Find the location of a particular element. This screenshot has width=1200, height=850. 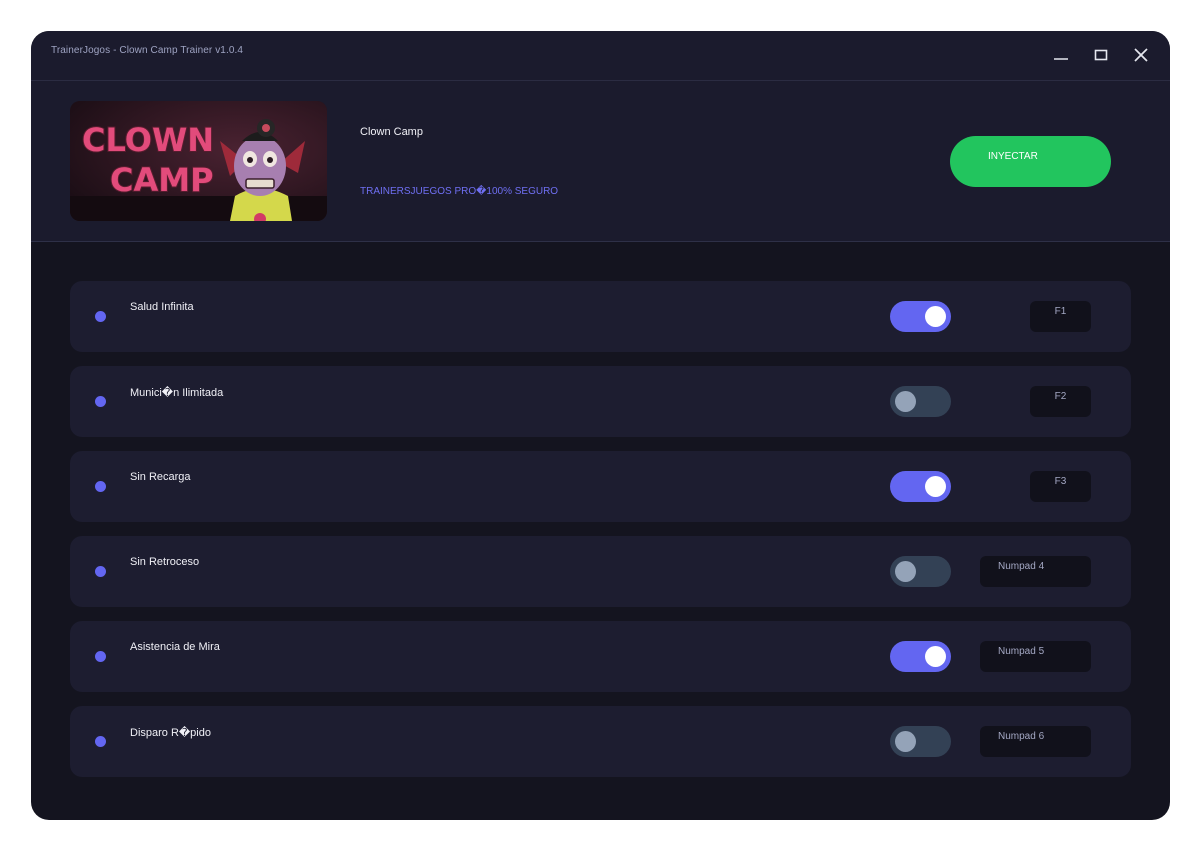

hotkey-button: Numpad 4 is located at coordinates (1035, 571).